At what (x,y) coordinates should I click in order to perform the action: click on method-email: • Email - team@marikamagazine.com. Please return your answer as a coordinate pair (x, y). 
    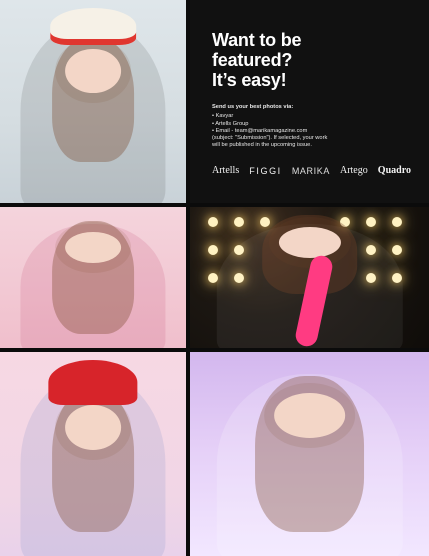
    Looking at the image, I should click on (260, 130).